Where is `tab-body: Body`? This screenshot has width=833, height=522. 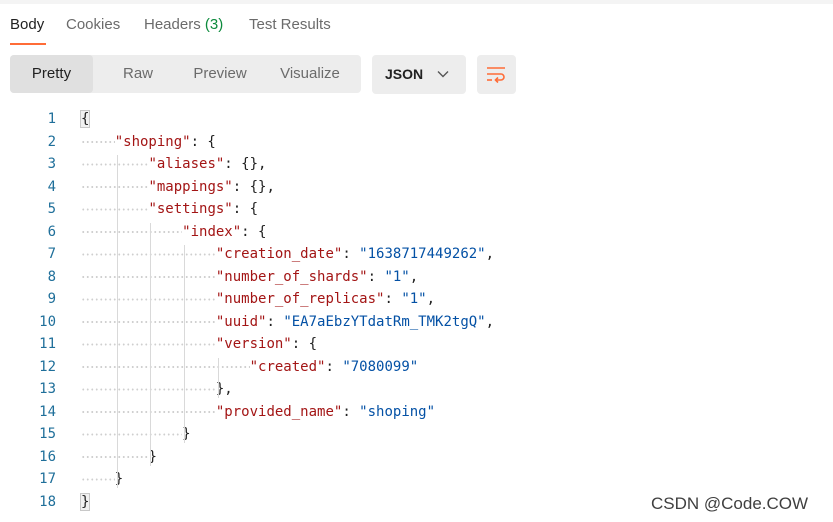
tab-body: Body is located at coordinates (27, 24).